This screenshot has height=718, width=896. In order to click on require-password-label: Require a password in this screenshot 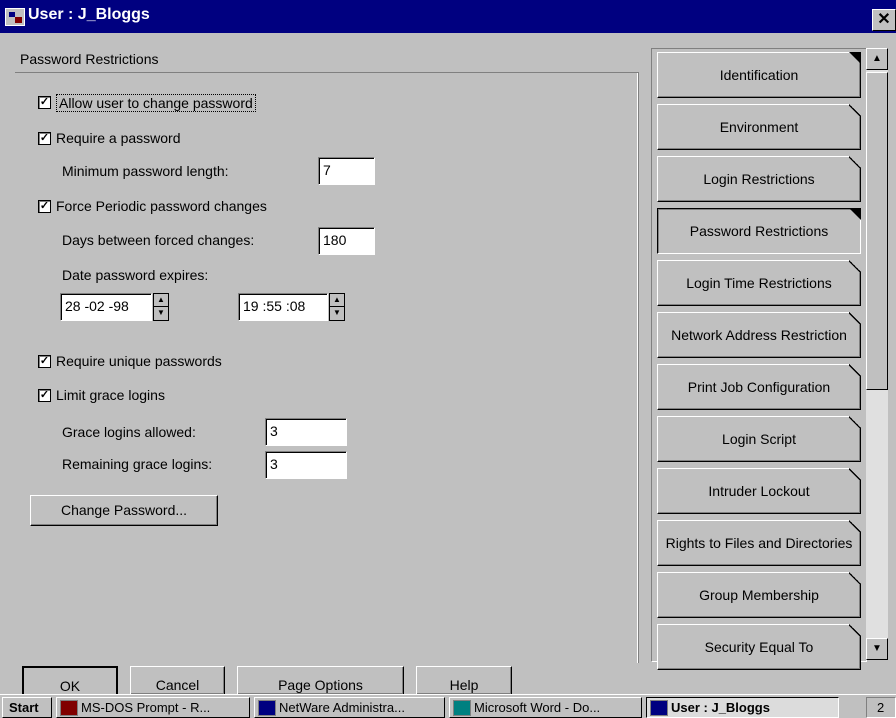, I will do `click(118, 138)`.